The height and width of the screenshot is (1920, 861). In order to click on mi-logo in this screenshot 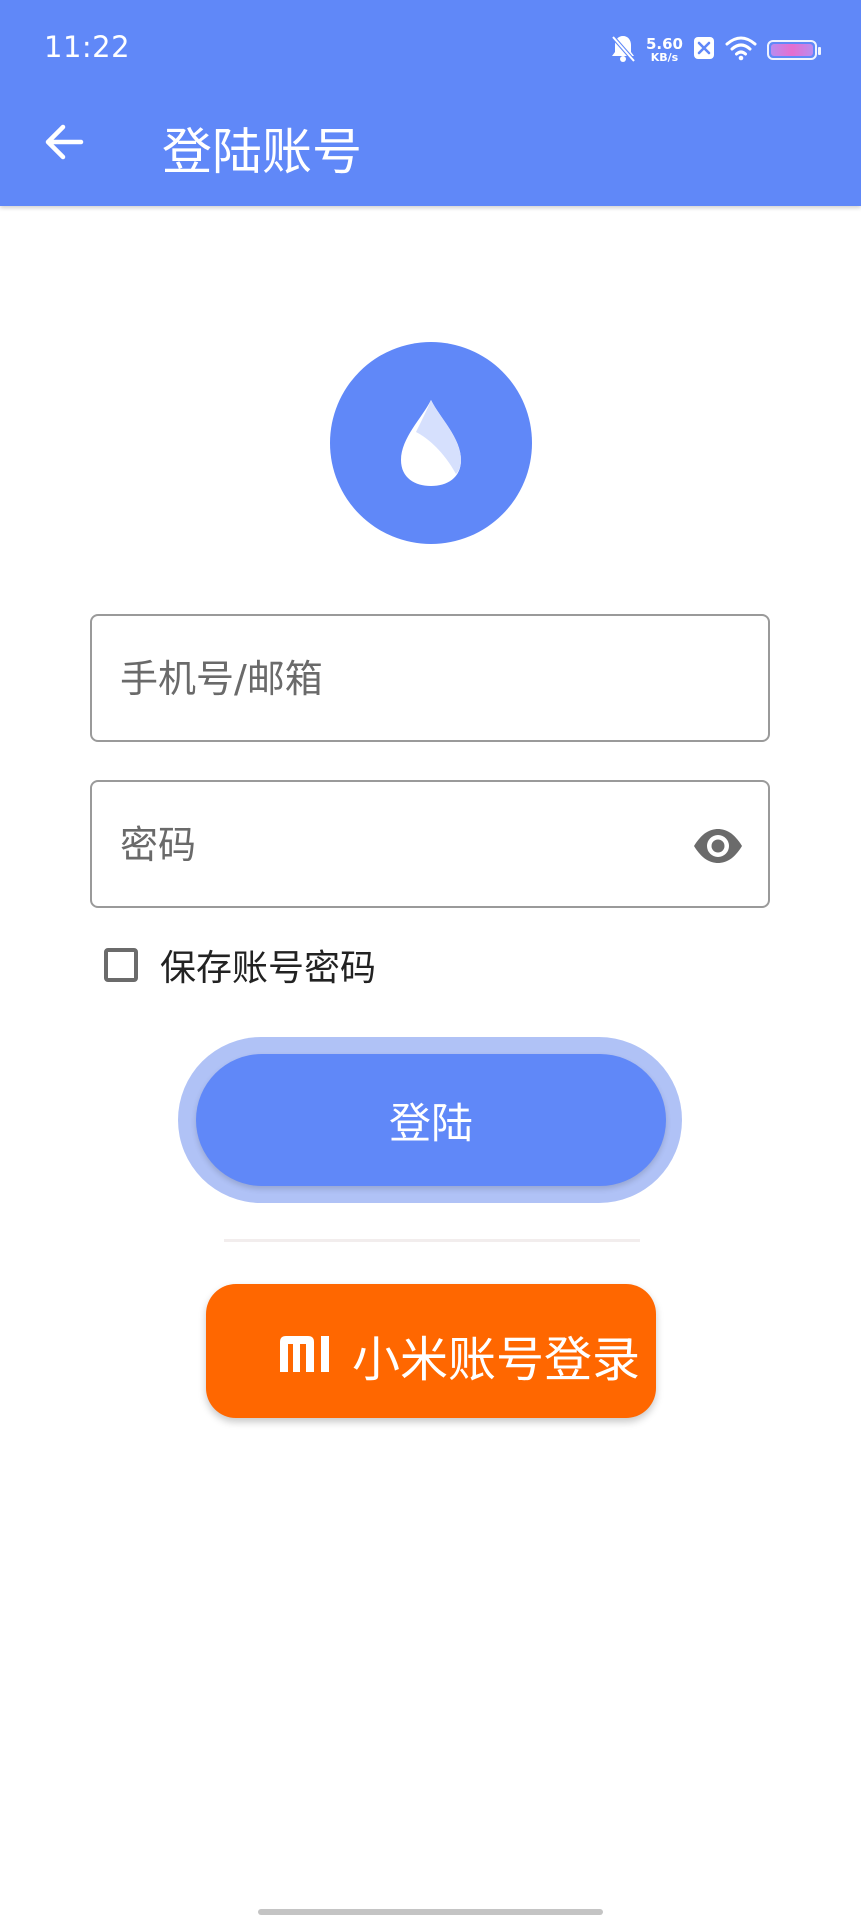, I will do `click(307, 1355)`.